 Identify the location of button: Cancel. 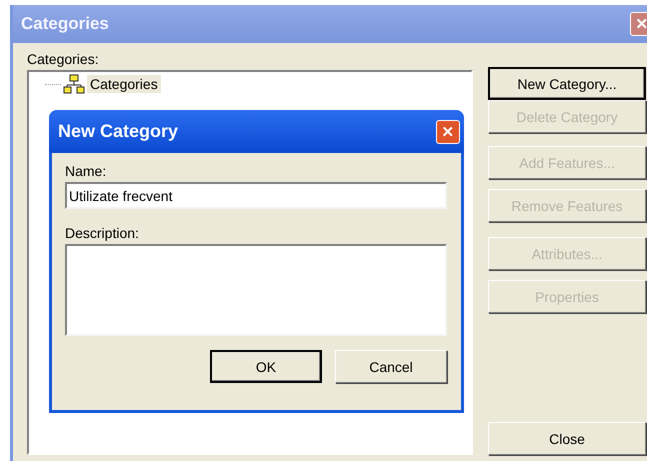
(391, 366).